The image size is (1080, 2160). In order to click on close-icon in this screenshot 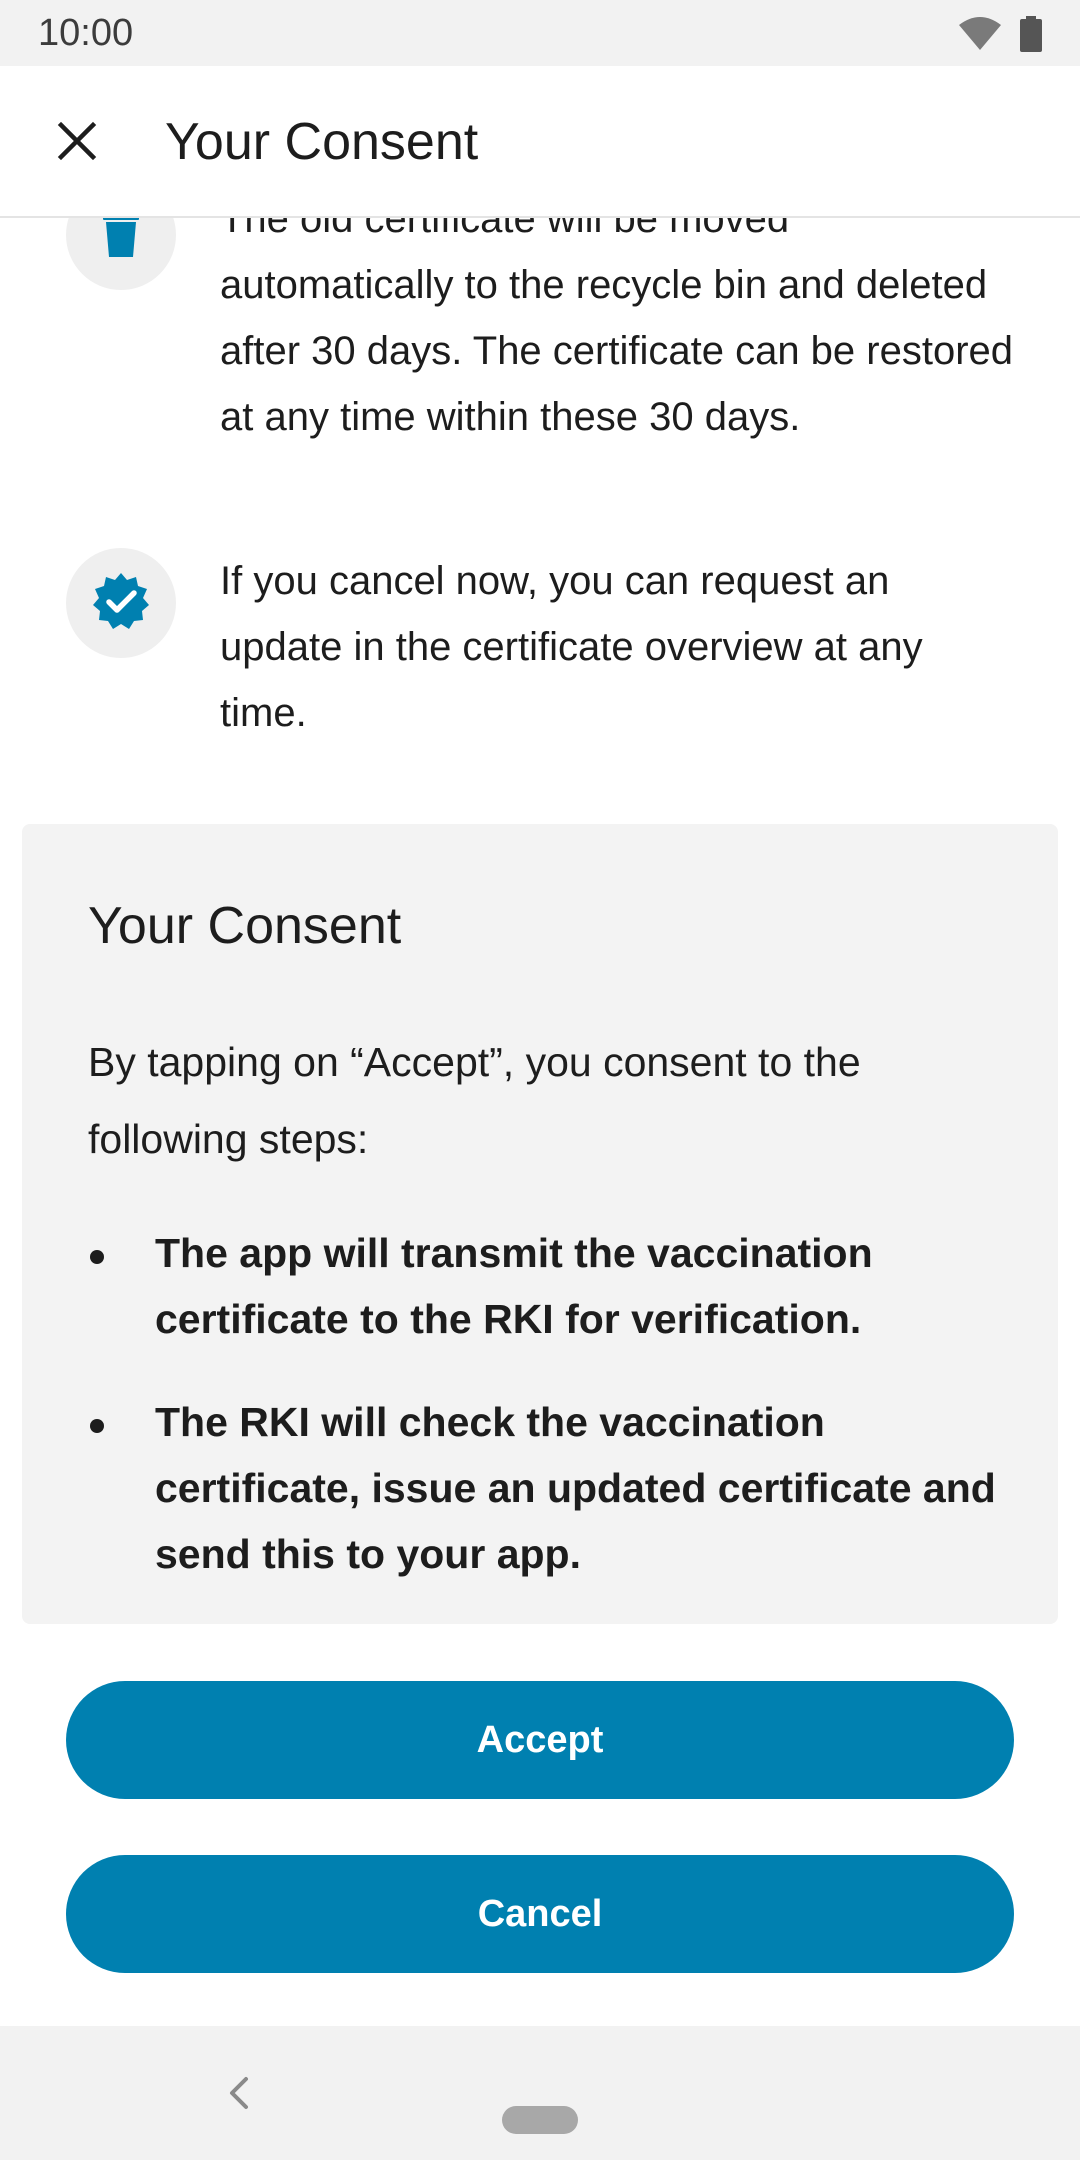, I will do `click(77, 141)`.